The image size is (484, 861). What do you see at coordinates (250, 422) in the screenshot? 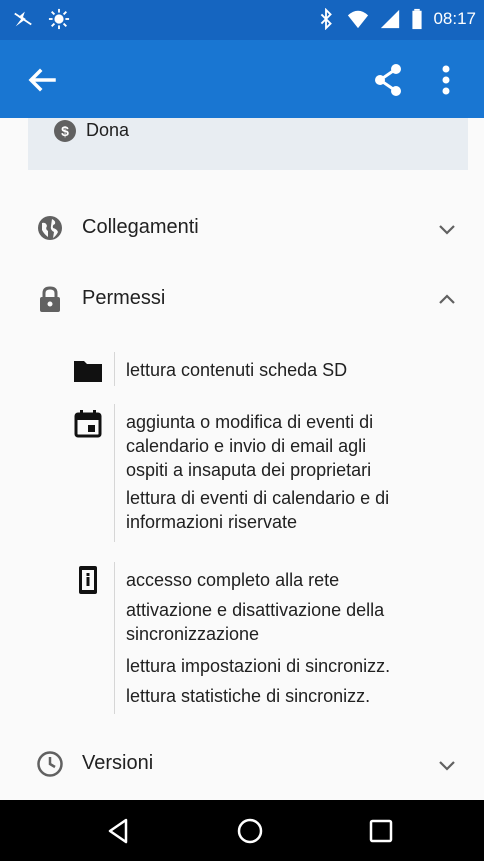
I see `permission-text: aggiunta o modifica di eventi di` at bounding box center [250, 422].